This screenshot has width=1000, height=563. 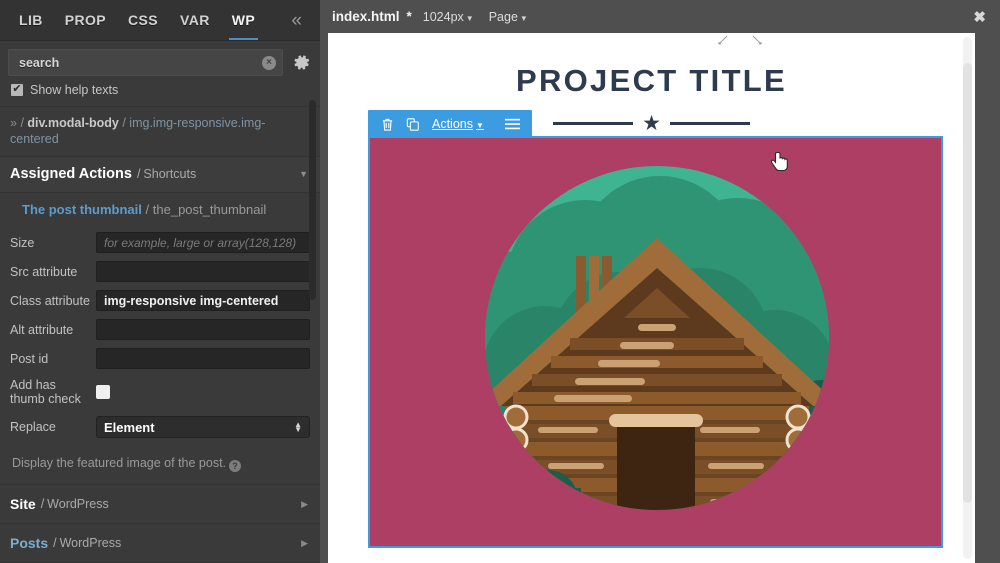 What do you see at coordinates (593, 123) in the screenshot?
I see `divider-line-left` at bounding box center [593, 123].